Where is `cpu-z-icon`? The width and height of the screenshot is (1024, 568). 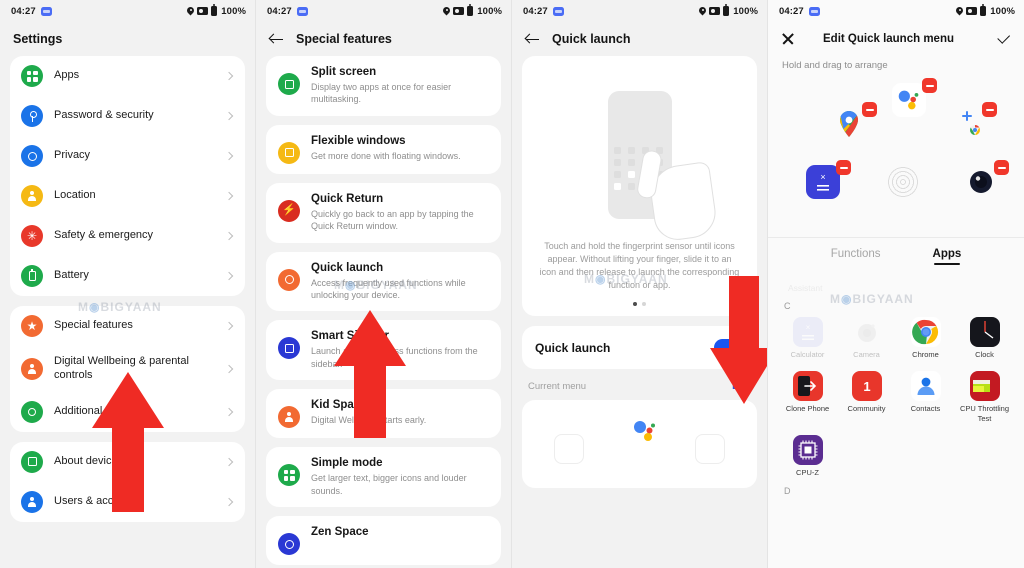
cpu-z-icon is located at coordinates (807, 450).